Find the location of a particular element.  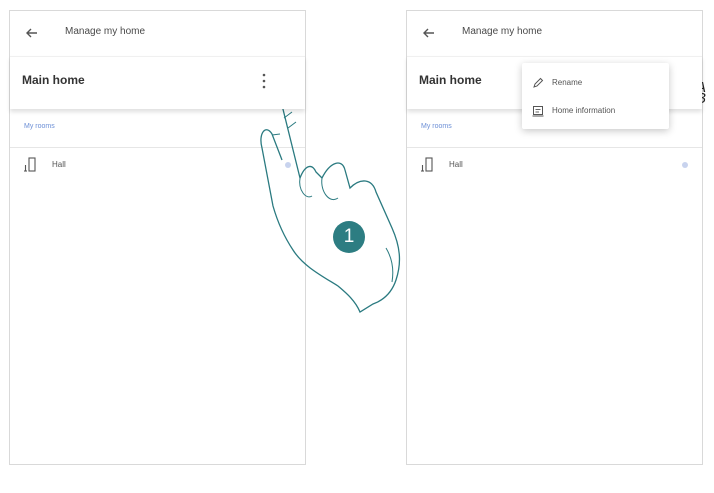

overflow-menu: Rename Home information is located at coordinates (595, 96).